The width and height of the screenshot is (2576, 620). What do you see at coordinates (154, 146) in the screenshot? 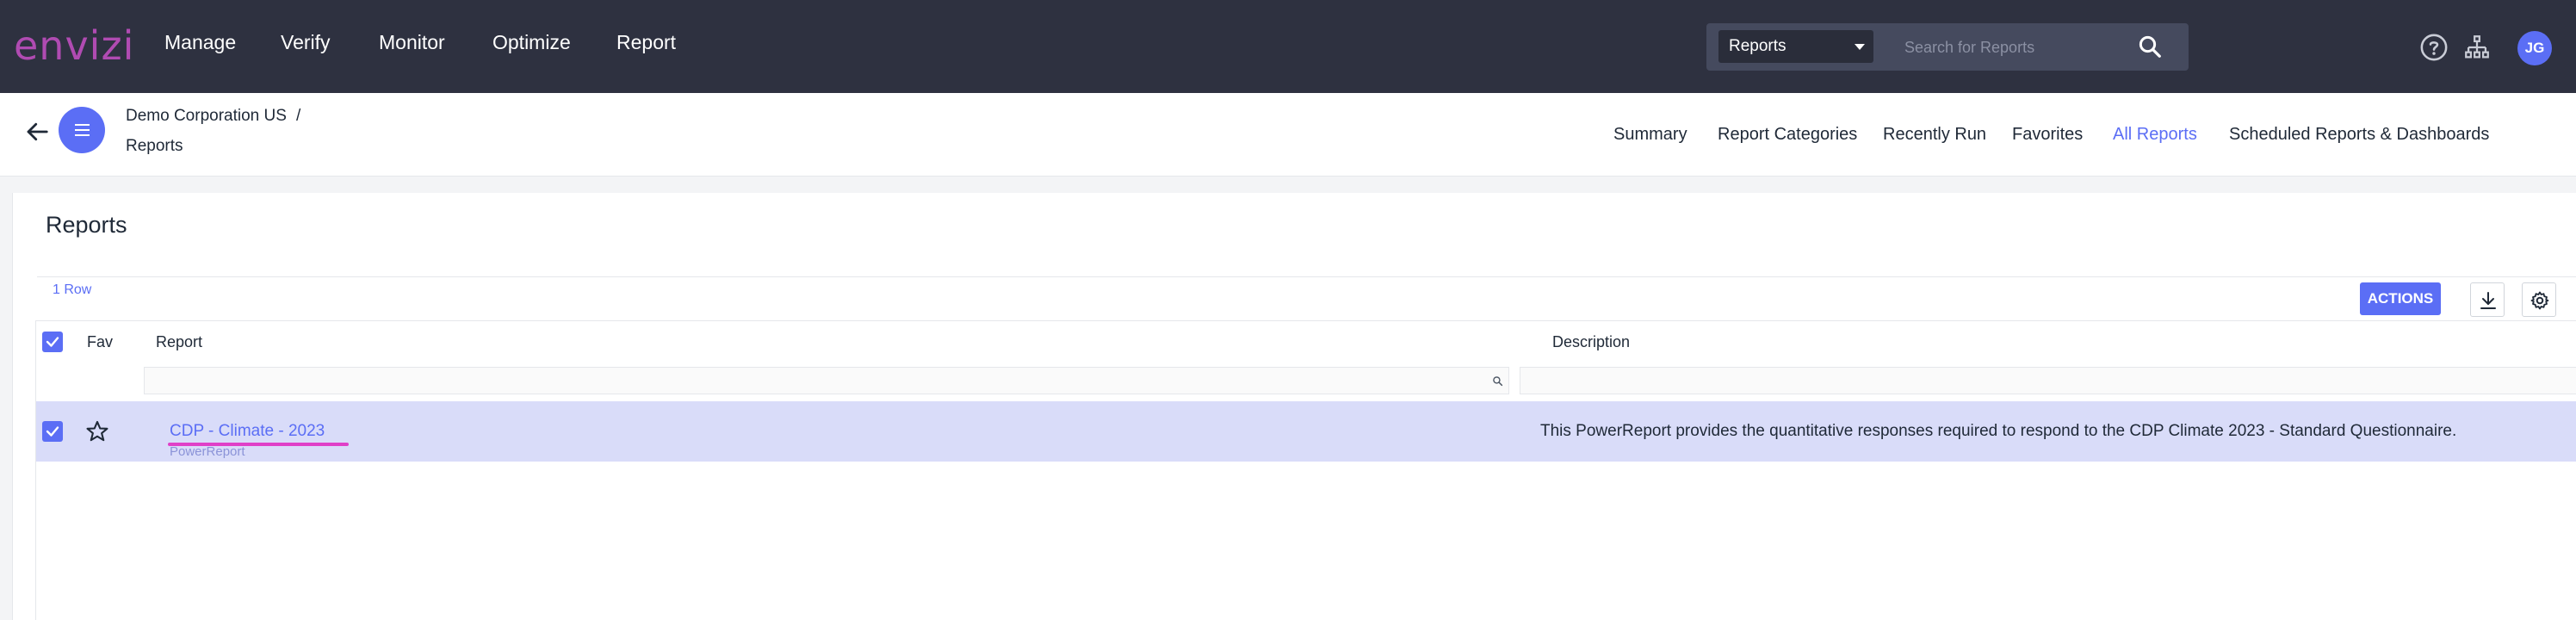
I see `breadcrumb-current: Reports` at bounding box center [154, 146].